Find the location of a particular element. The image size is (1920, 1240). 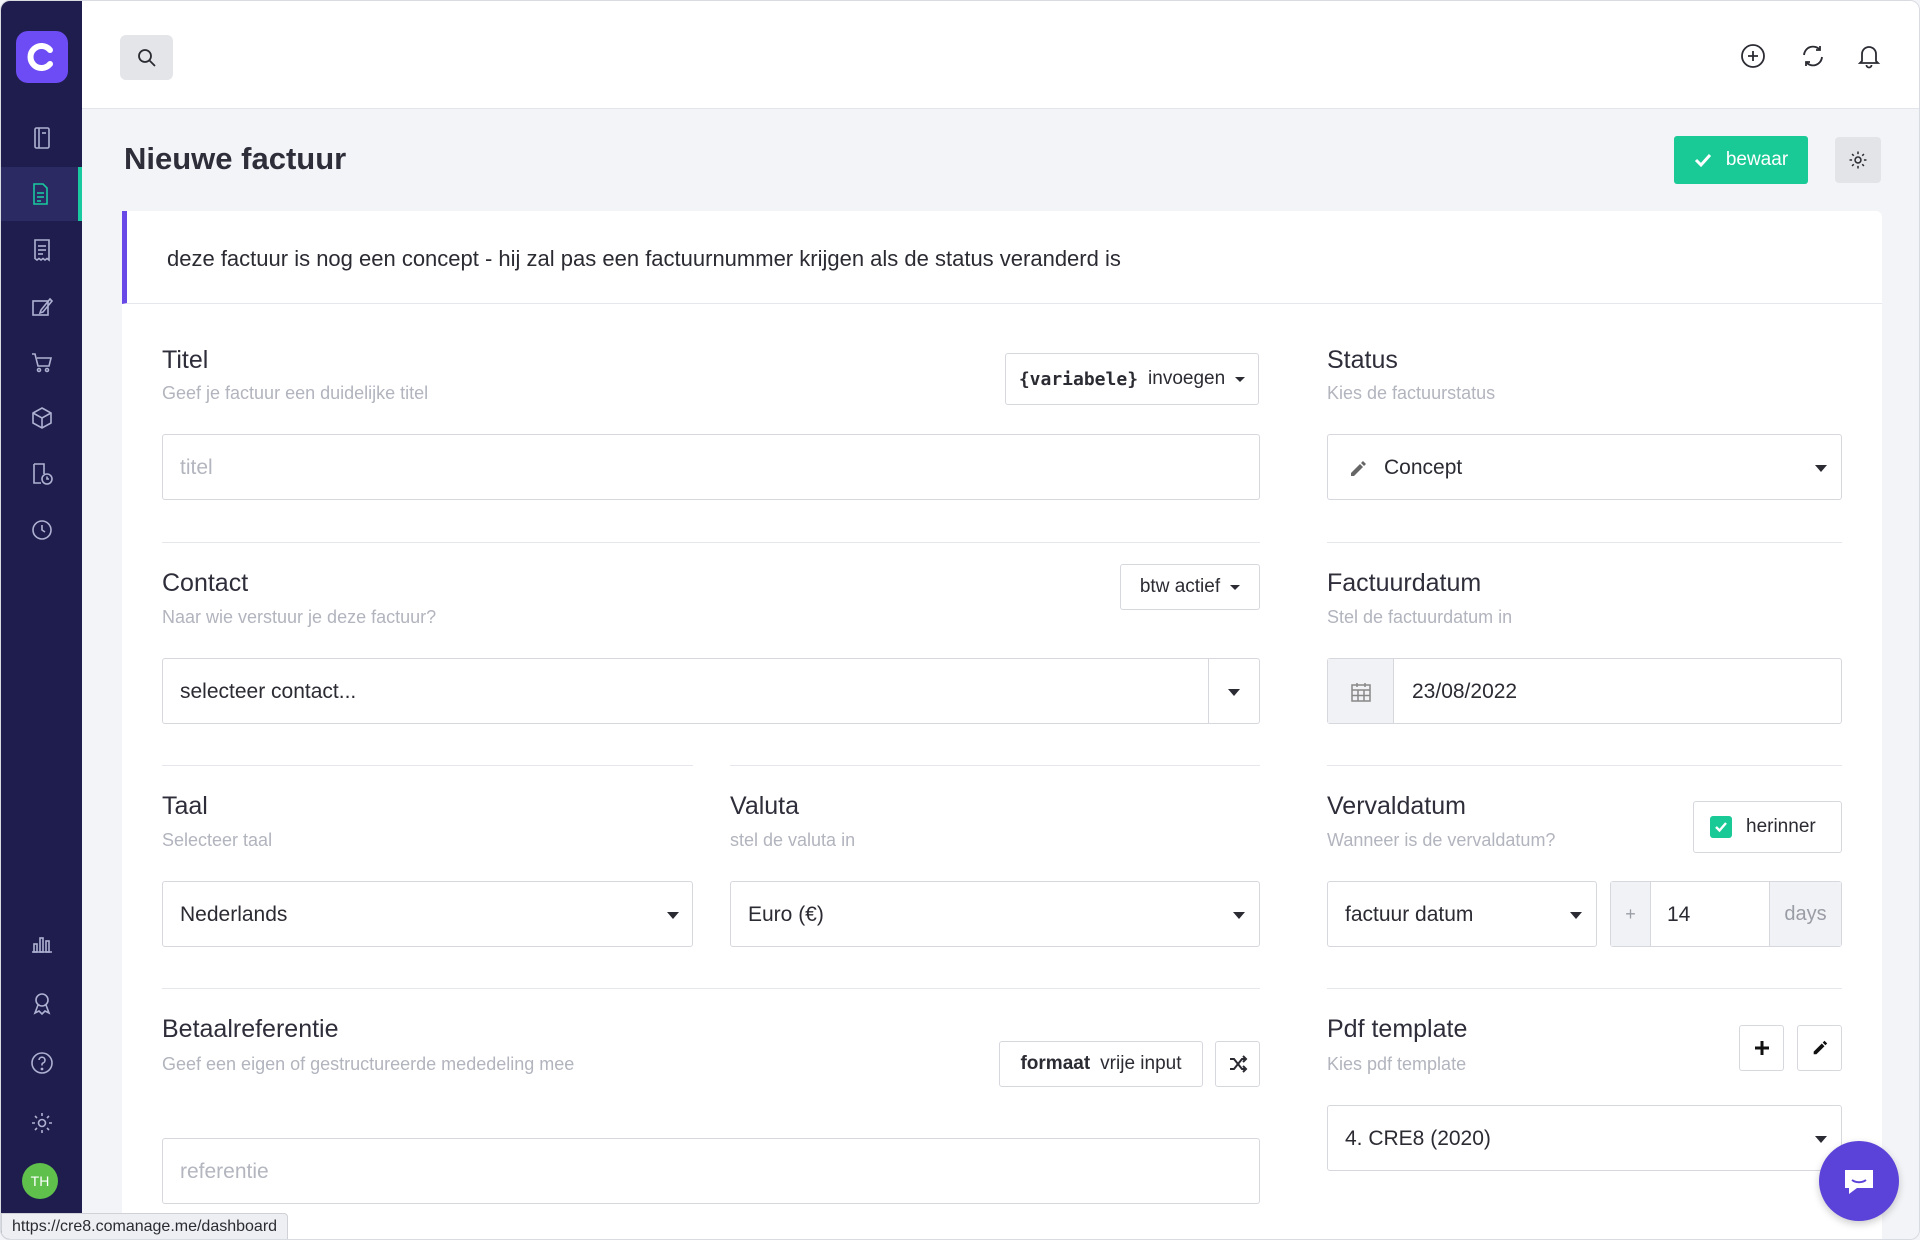

select-divider is located at coordinates (1208, 691).